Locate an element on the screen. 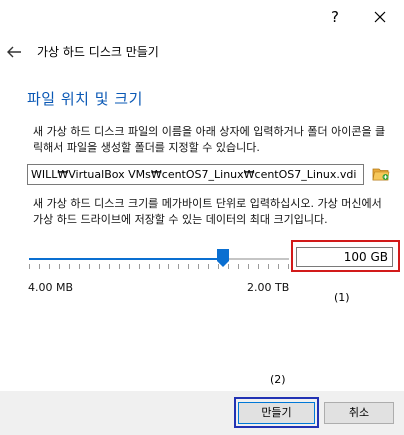 This screenshot has height=435, width=404. arrow-left-icon is located at coordinates (14, 52).